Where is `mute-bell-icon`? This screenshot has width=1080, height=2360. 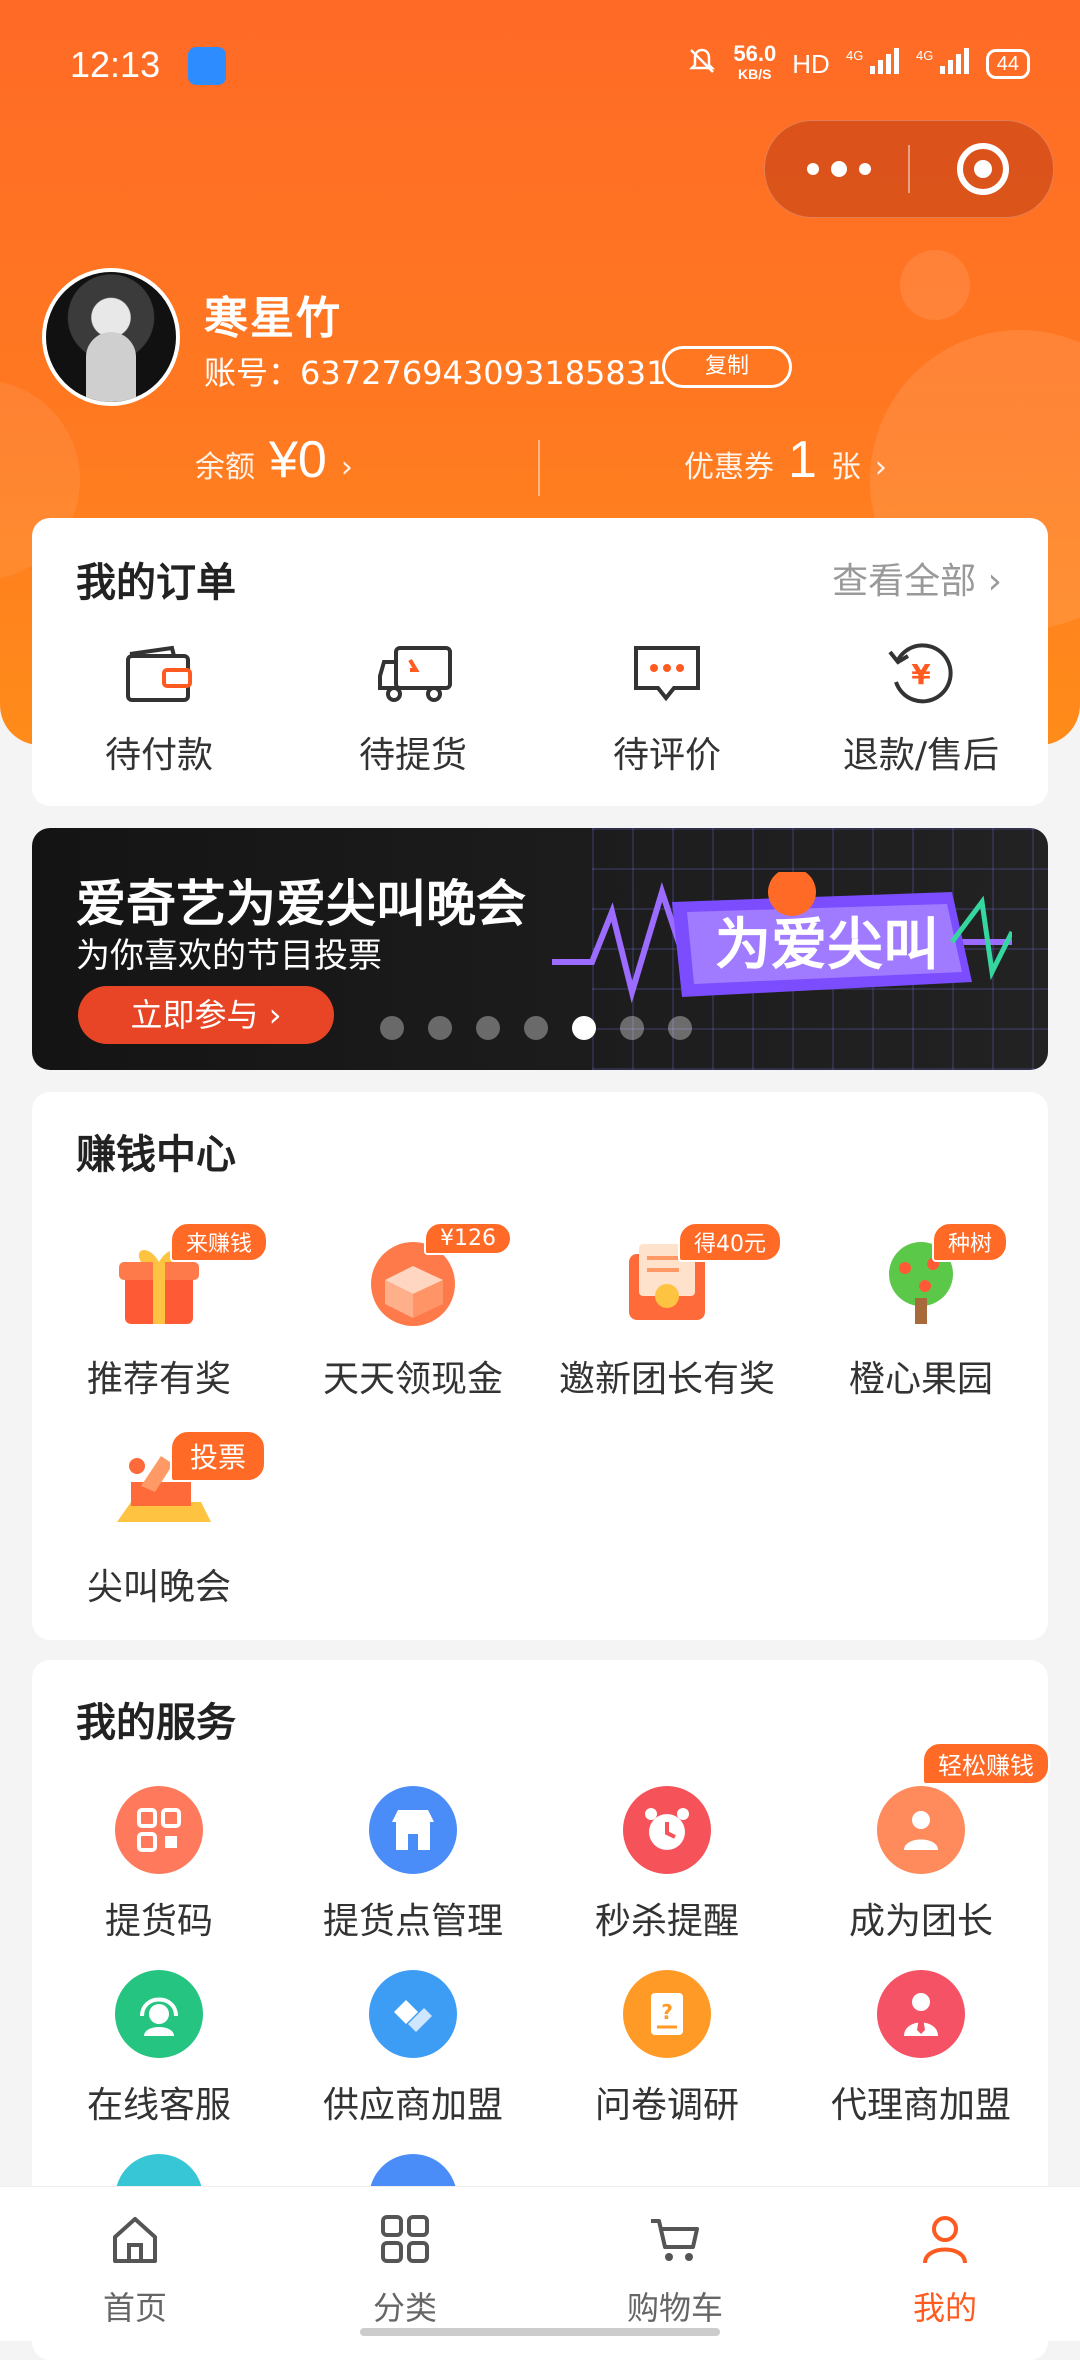
mute-bell-icon is located at coordinates (702, 64).